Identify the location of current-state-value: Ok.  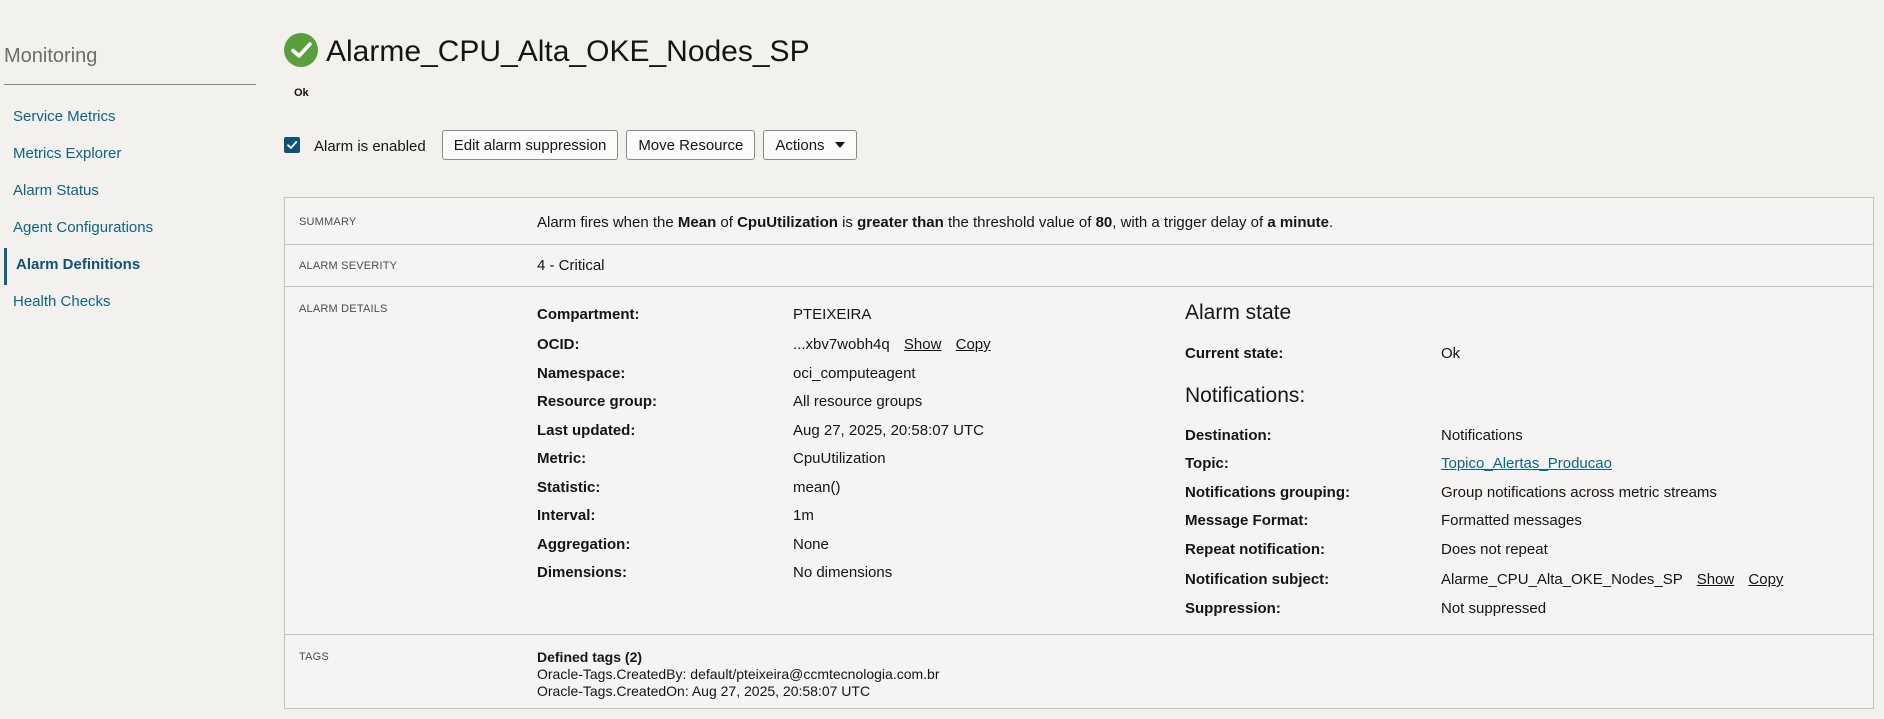
(1451, 353).